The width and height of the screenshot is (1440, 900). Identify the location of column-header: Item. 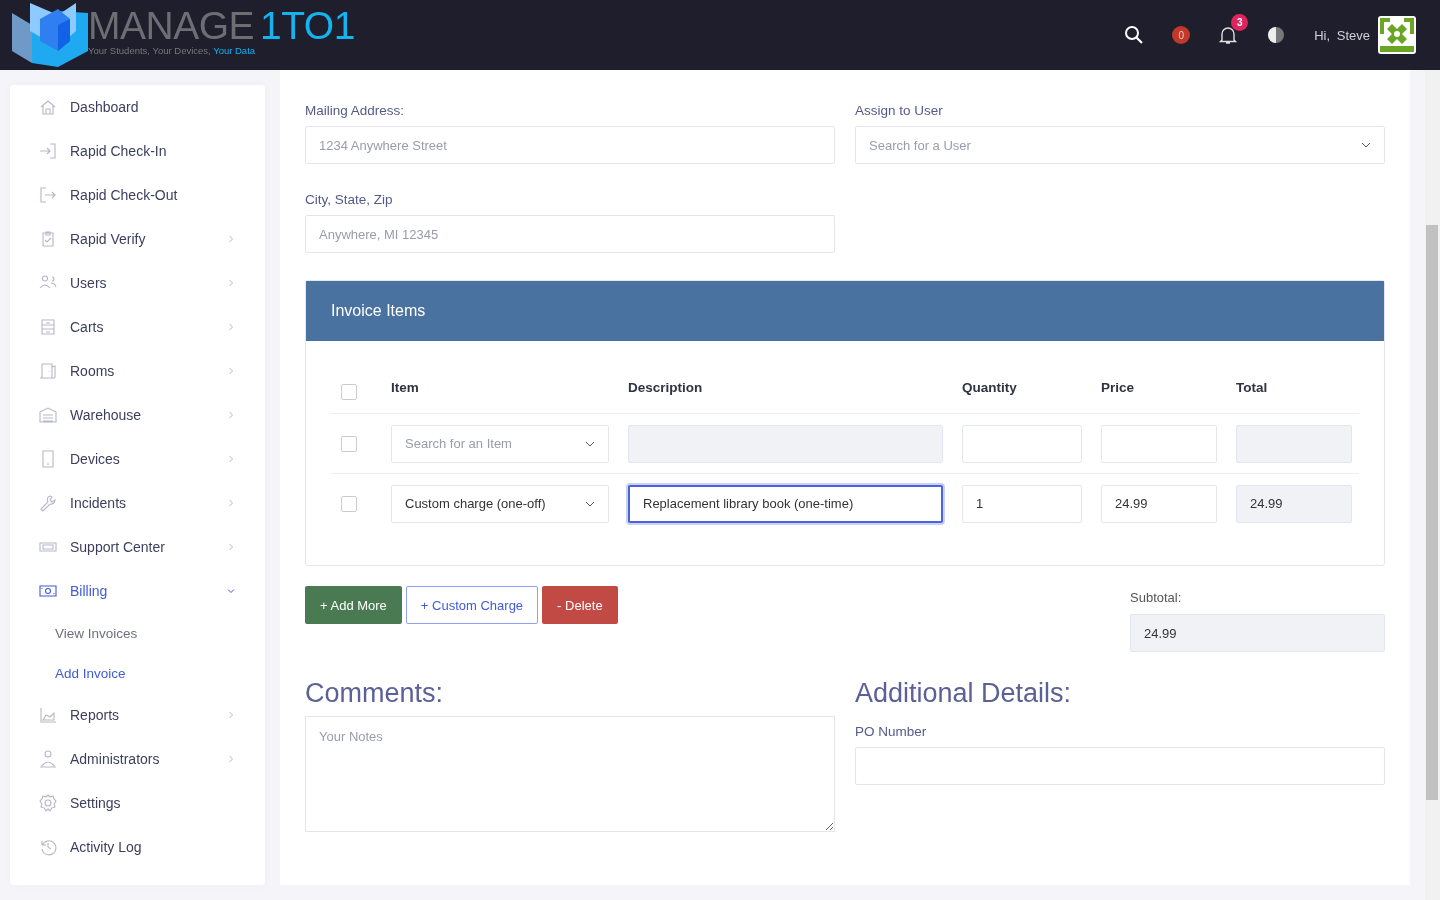
(405, 387).